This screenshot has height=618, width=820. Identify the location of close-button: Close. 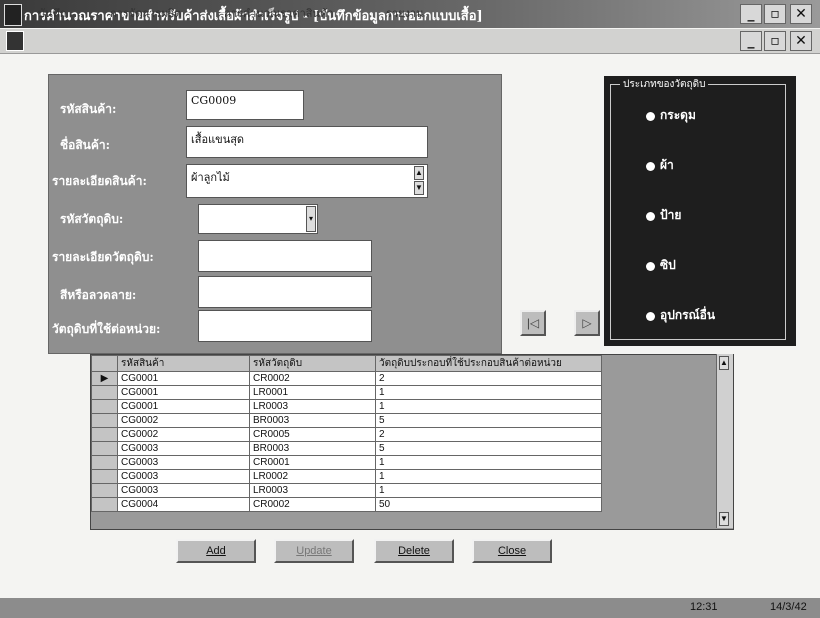
(512, 551).